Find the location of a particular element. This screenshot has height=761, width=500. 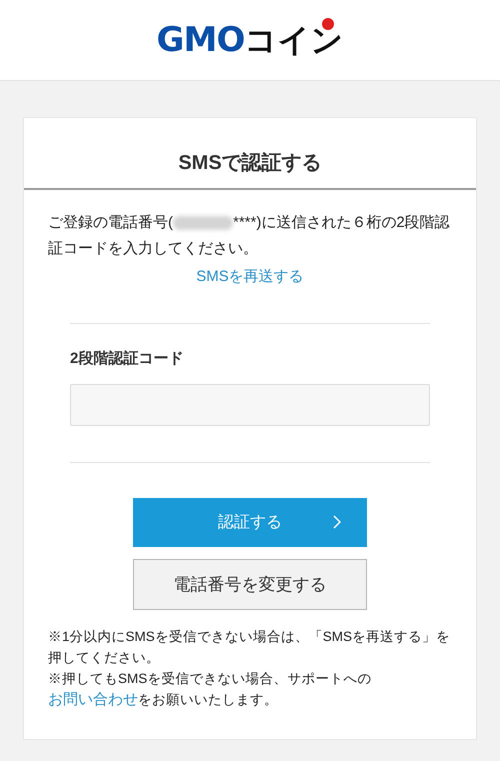

resend-link: SMSを再送する is located at coordinates (250, 277).